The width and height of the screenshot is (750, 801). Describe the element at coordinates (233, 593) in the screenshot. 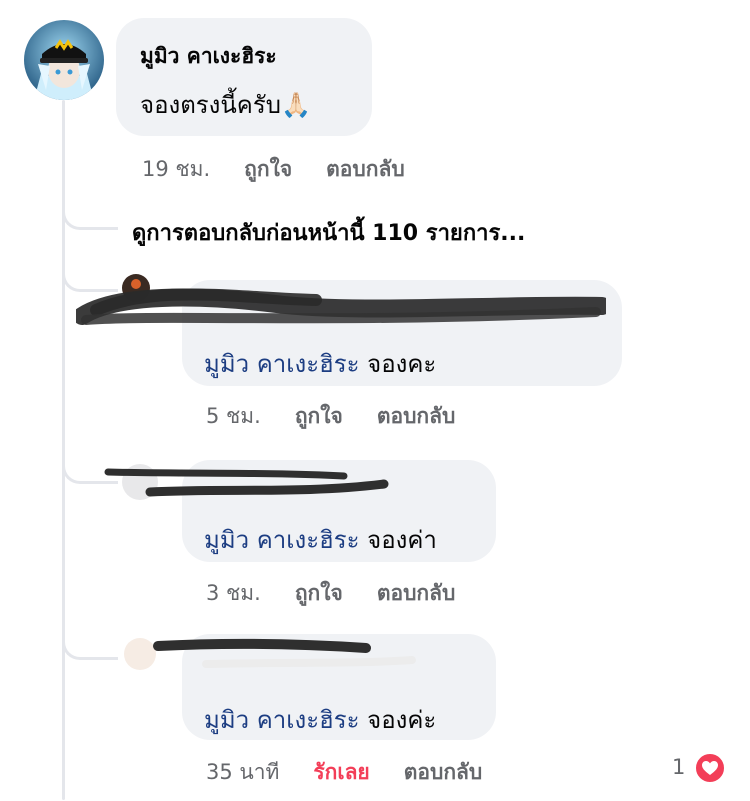

I see `reply-time: 3 ชม.` at that location.